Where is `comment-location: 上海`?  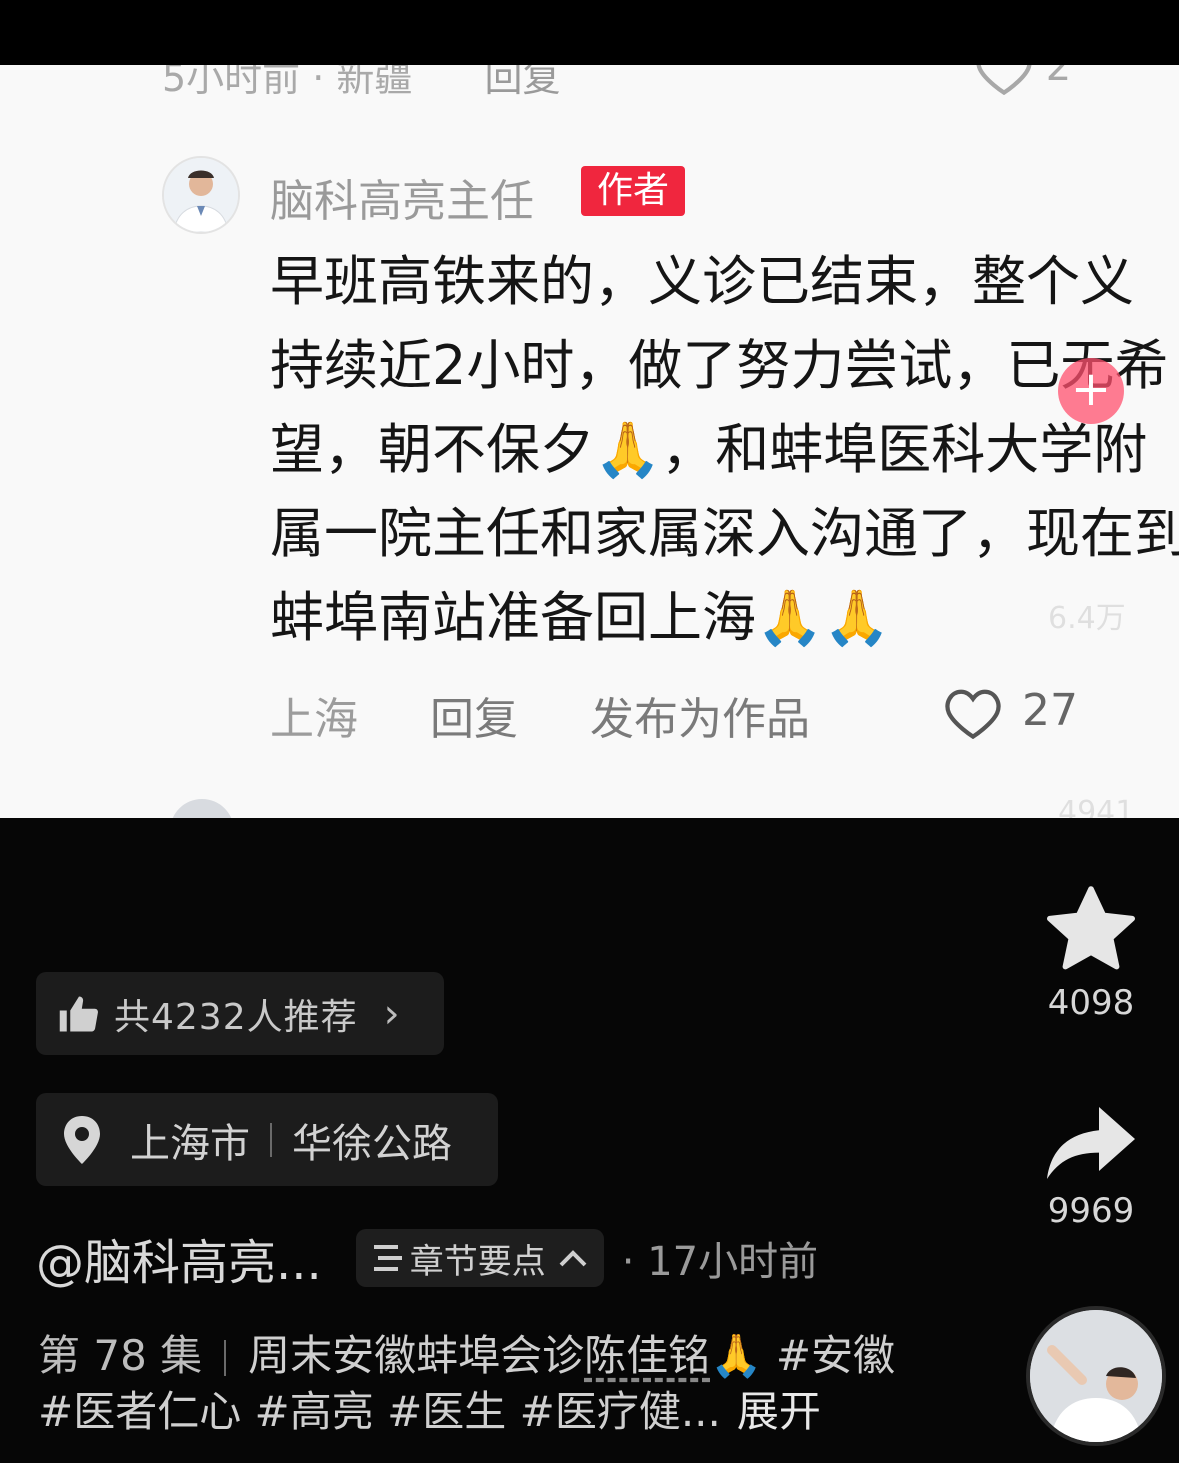
comment-location: 上海 is located at coordinates (314, 719).